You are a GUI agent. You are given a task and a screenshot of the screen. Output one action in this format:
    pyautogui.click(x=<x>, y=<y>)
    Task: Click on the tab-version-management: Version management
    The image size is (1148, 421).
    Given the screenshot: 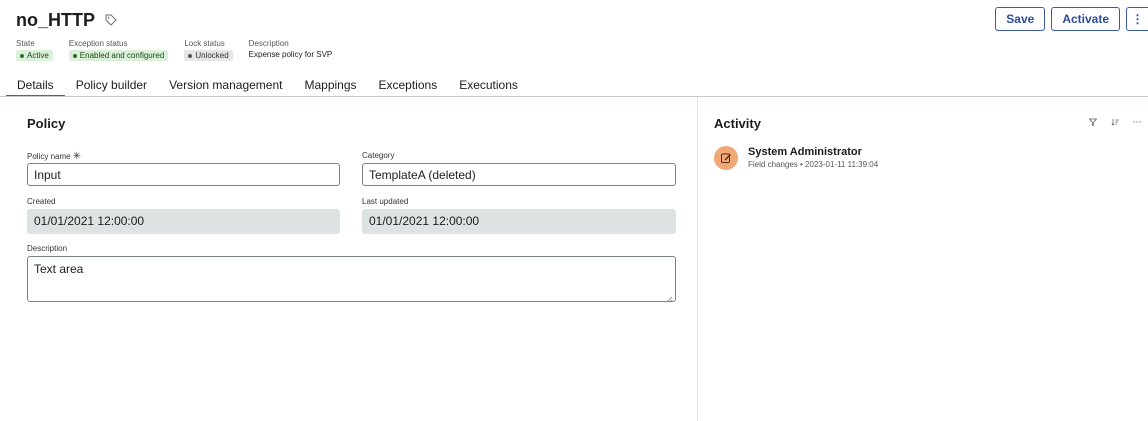 What is the action you would take?
    pyautogui.click(x=225, y=85)
    